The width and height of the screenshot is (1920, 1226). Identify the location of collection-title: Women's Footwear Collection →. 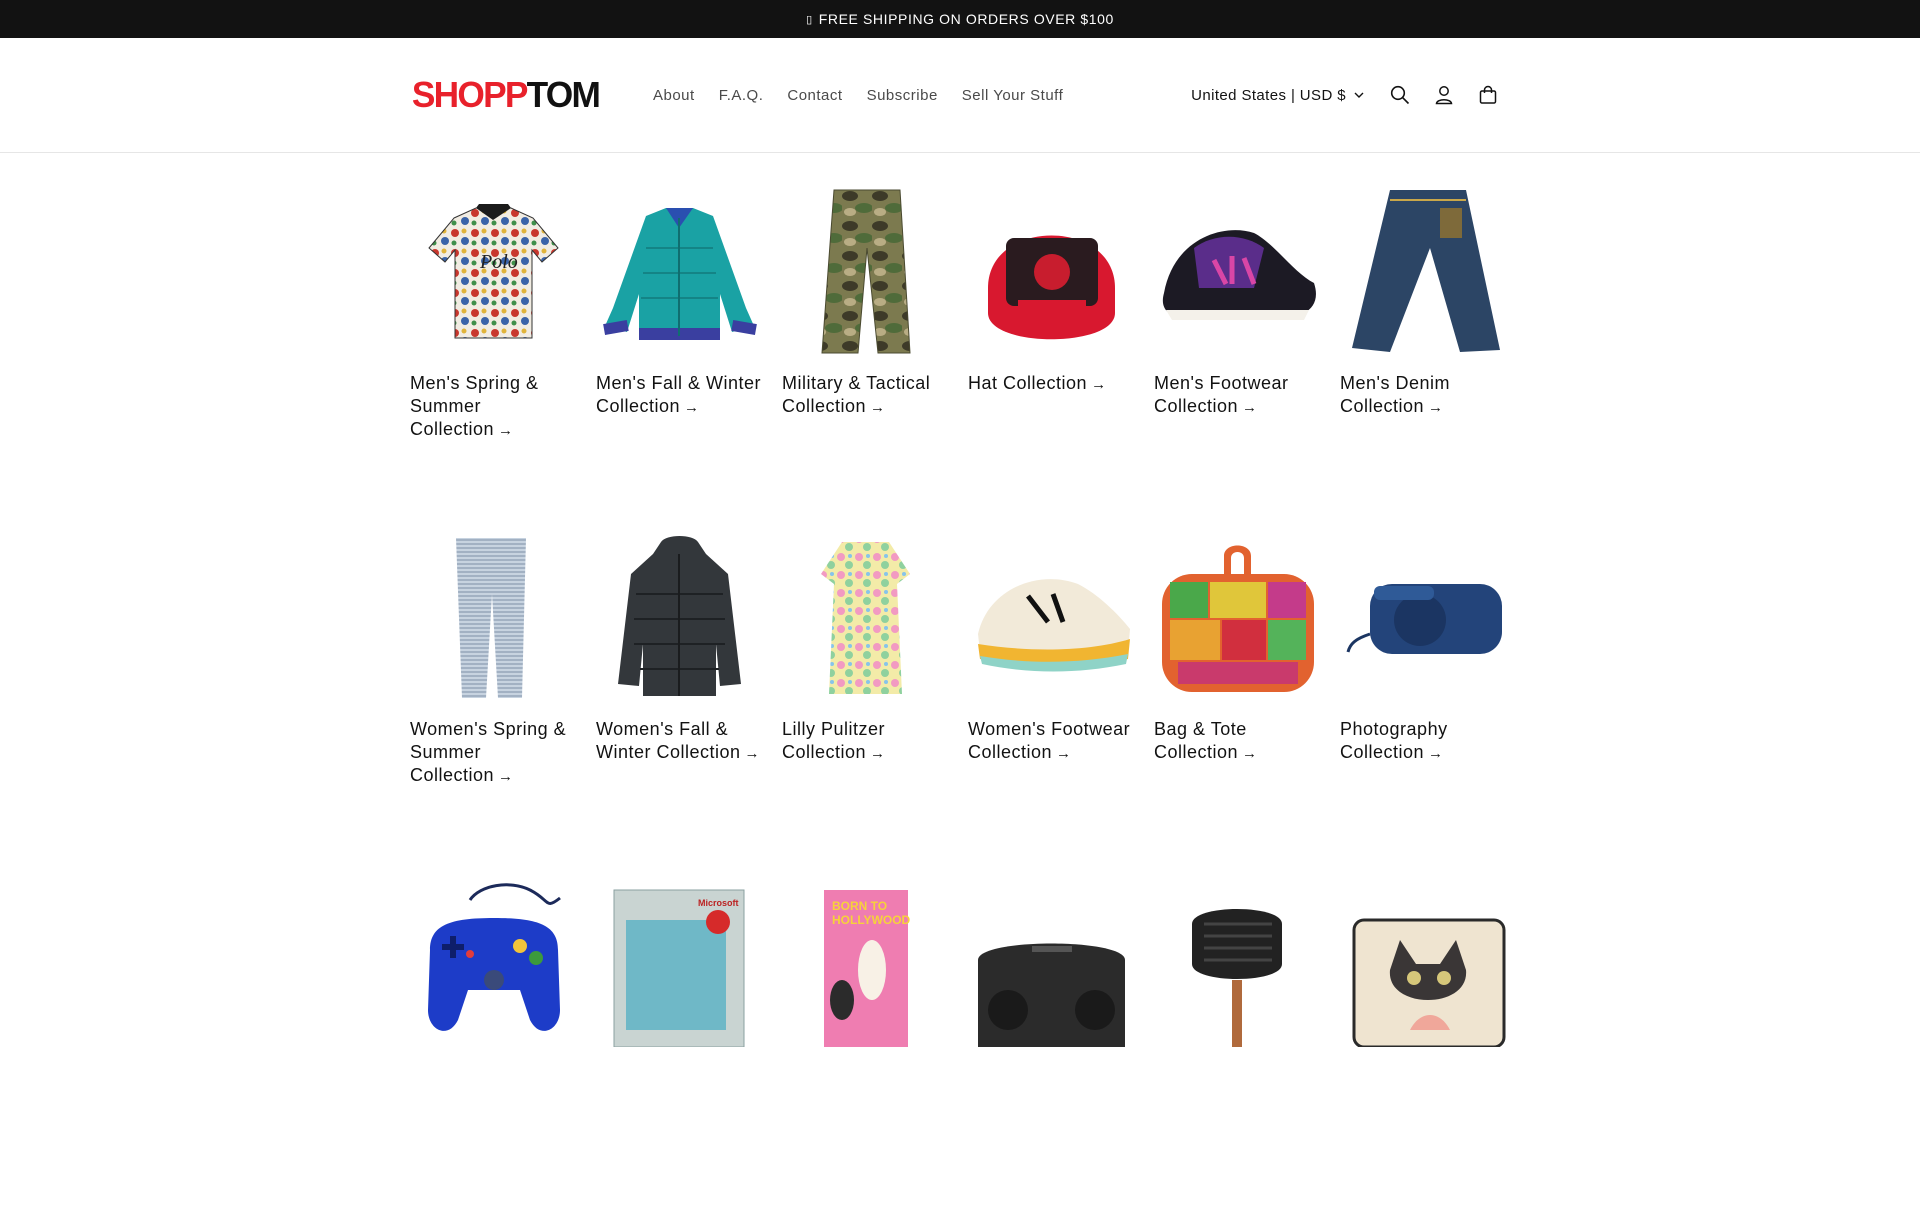
(1051, 741).